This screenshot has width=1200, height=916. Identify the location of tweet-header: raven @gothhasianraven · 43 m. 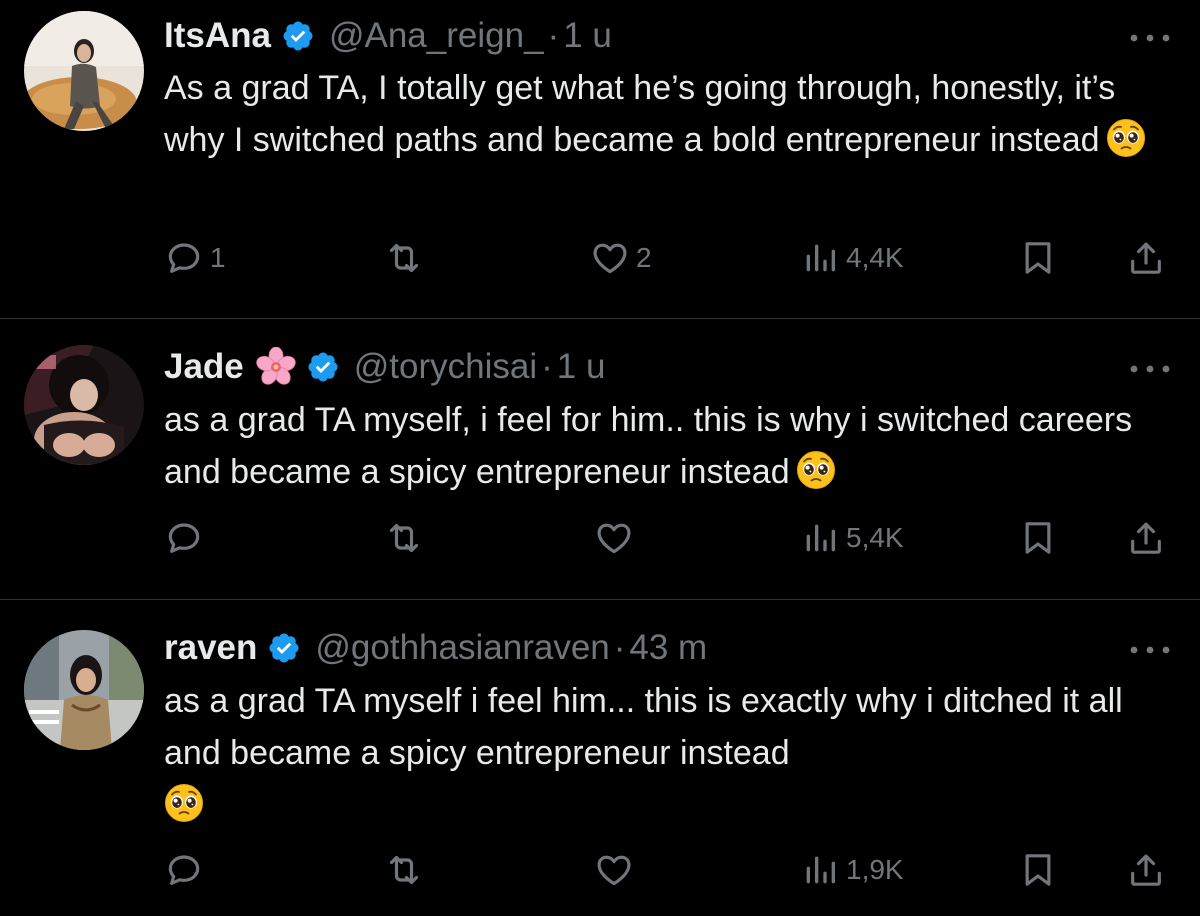
(435, 648).